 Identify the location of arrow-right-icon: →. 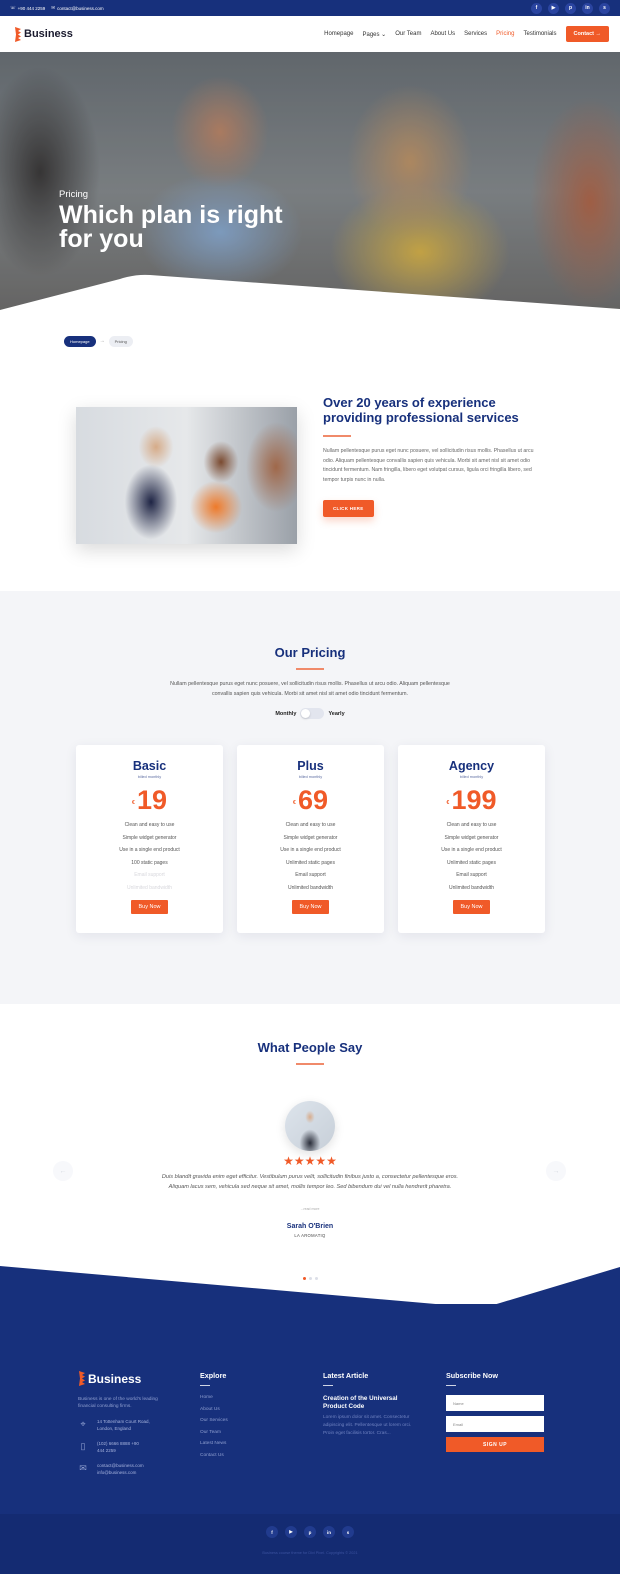
(556, 1171).